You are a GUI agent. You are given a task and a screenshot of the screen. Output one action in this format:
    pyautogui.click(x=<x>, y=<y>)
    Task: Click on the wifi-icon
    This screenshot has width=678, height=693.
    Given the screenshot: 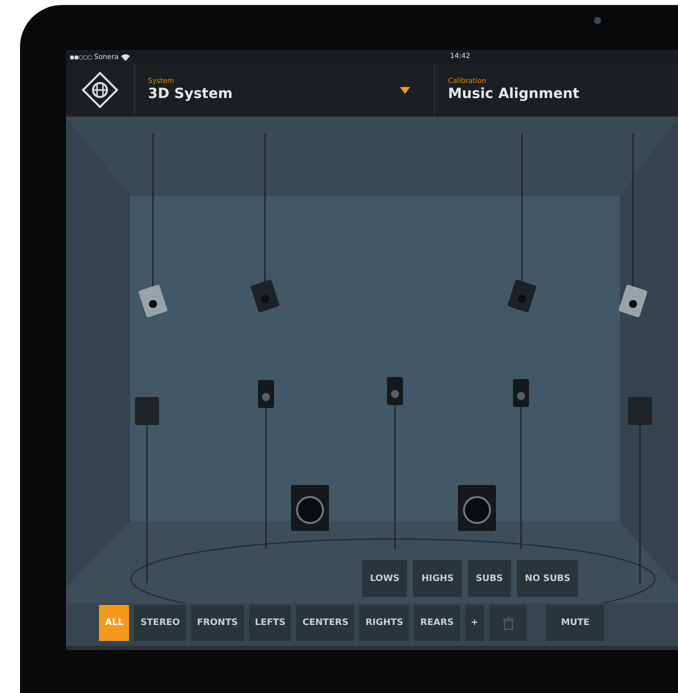 What is the action you would take?
    pyautogui.click(x=125, y=57)
    